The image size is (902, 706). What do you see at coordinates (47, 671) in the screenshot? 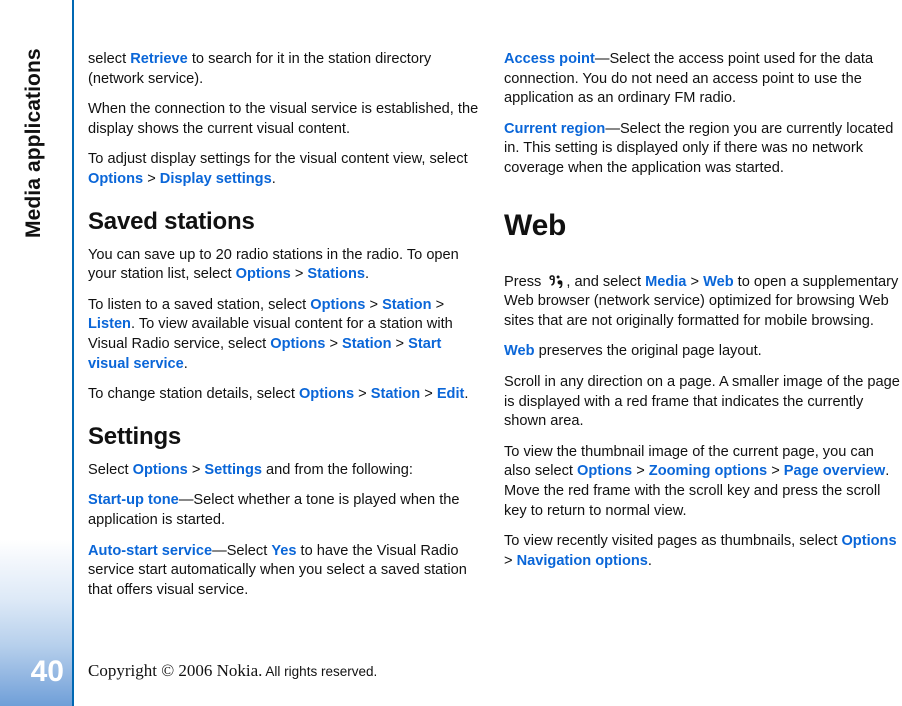
I see `page-number: 40` at bounding box center [47, 671].